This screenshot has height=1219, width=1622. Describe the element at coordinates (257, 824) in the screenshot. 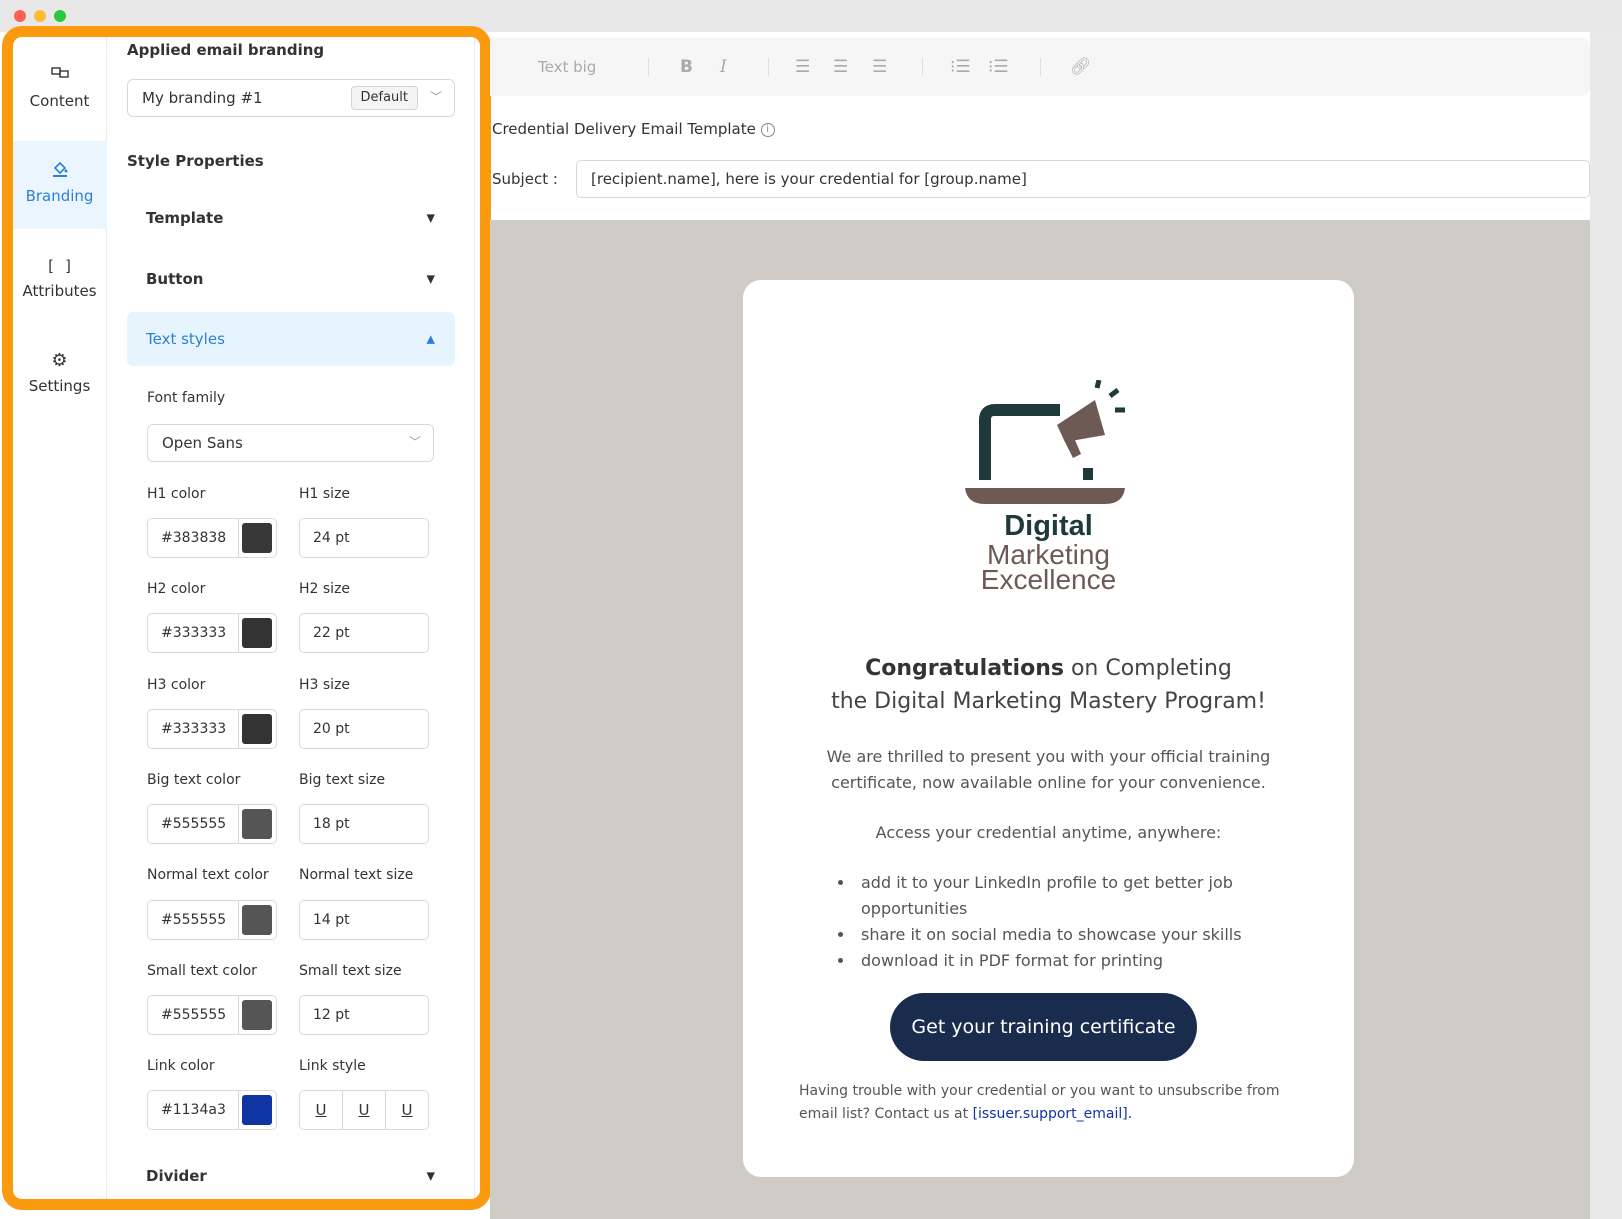

I see `big-text-color-swatch` at that location.